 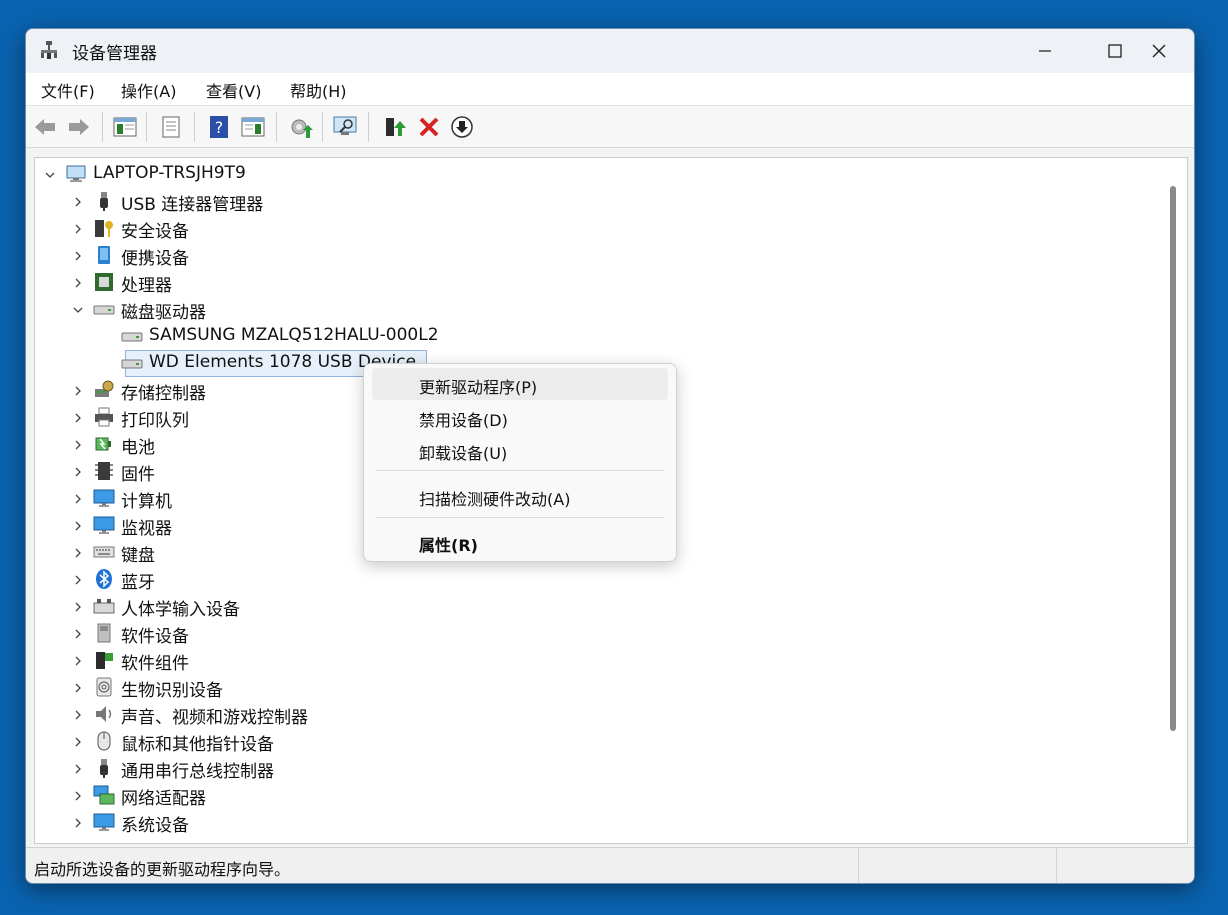 I want to click on software-icon, so click(x=104, y=633).